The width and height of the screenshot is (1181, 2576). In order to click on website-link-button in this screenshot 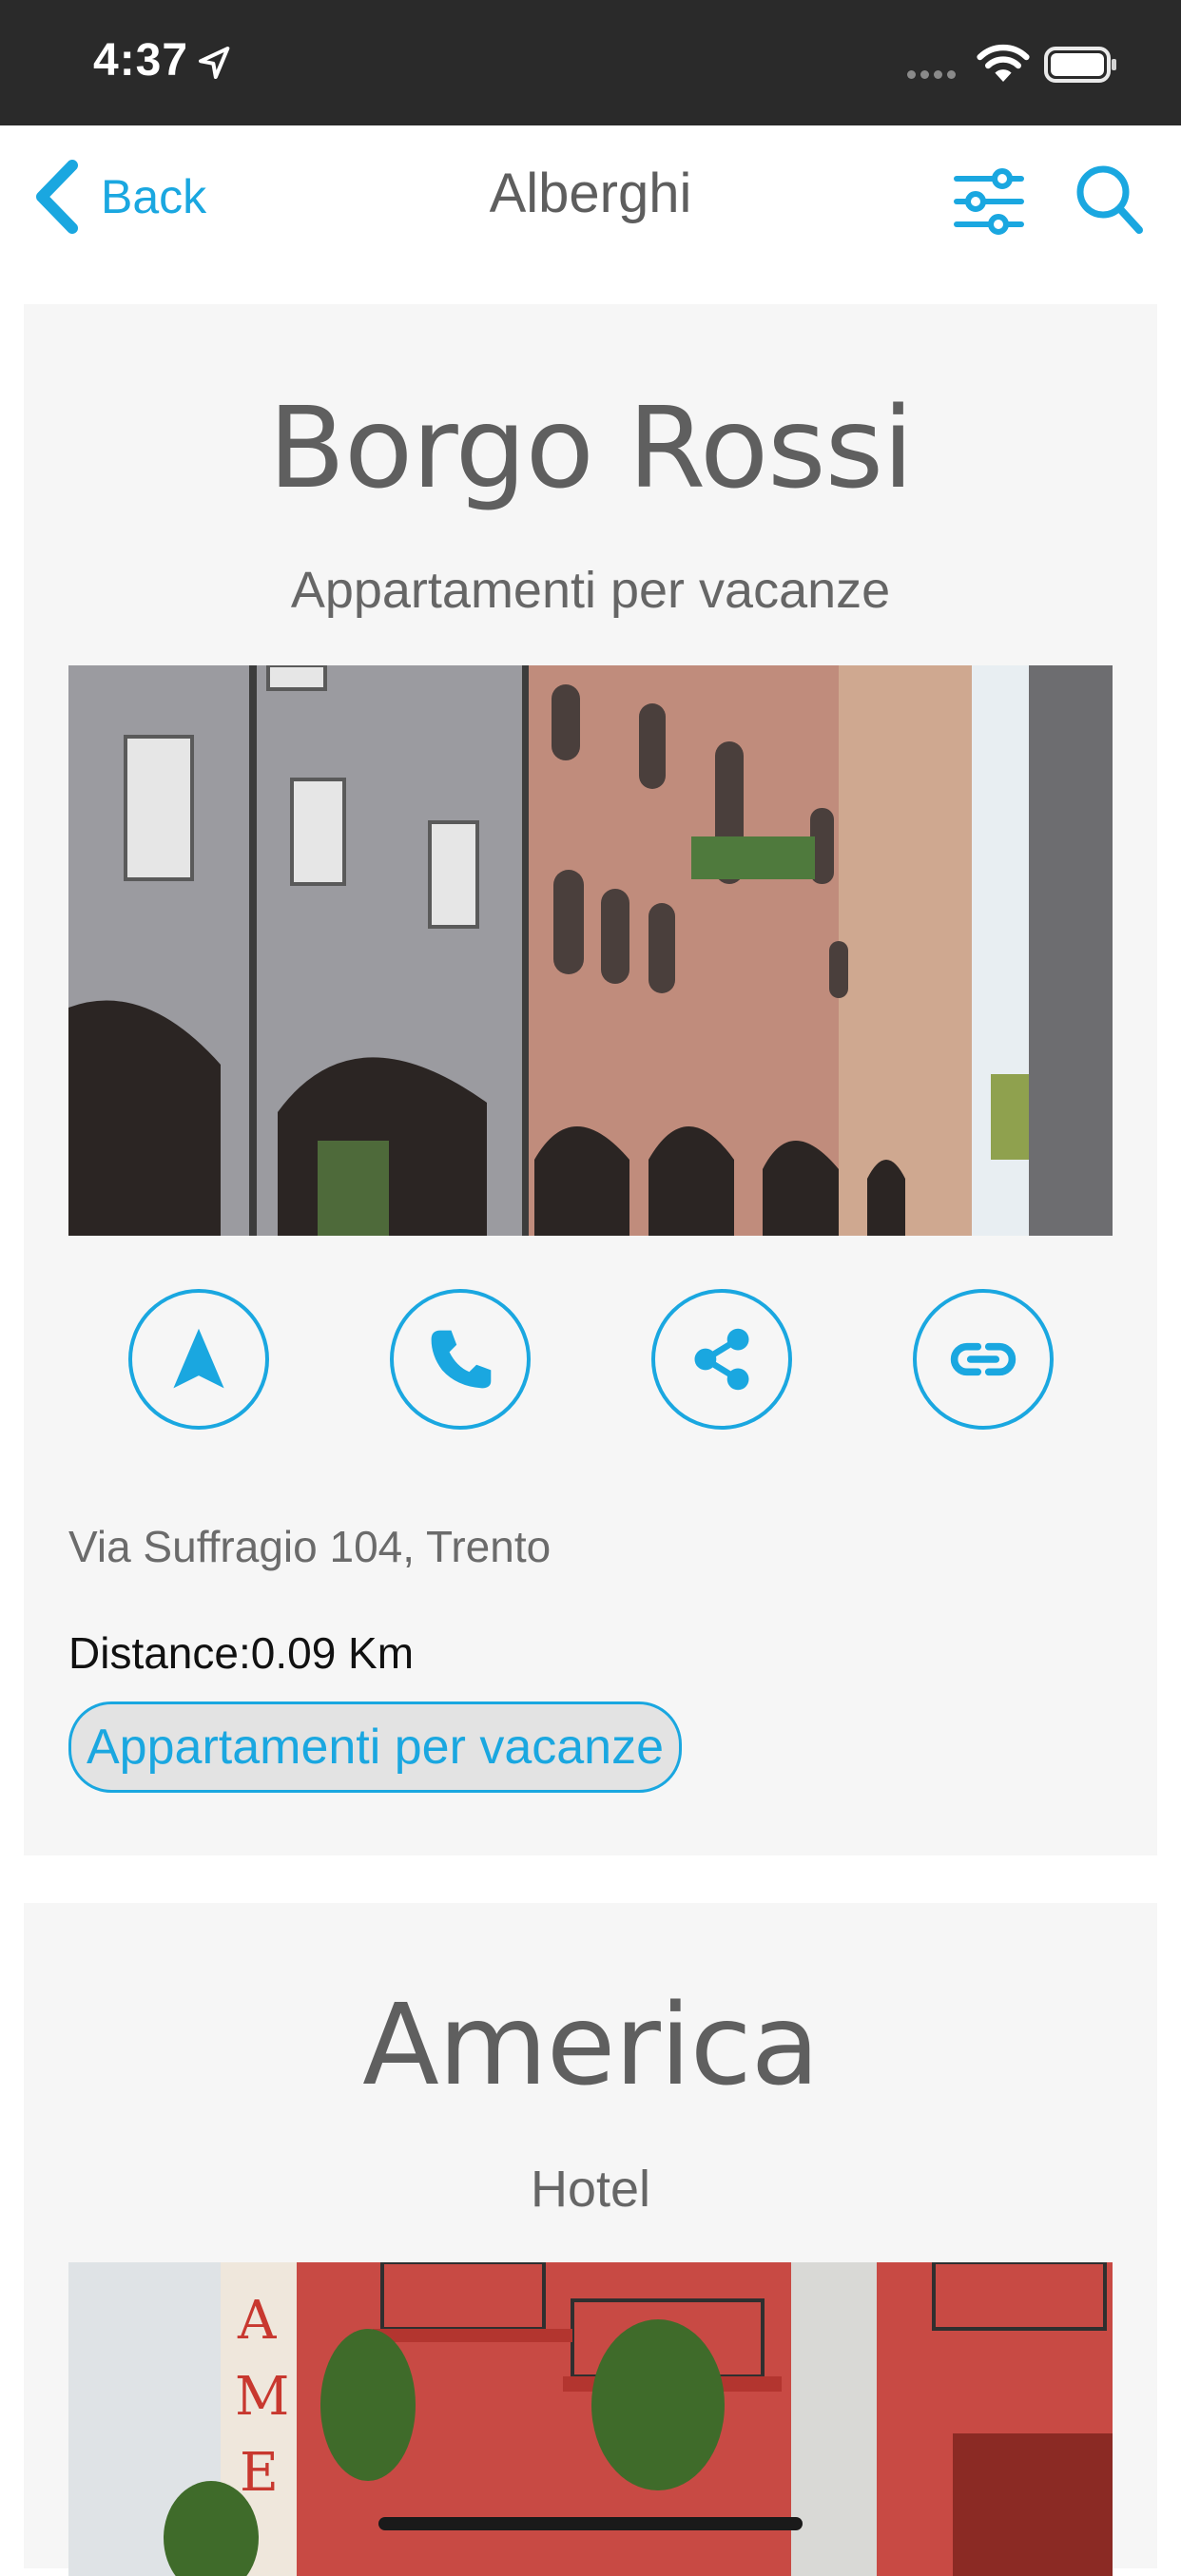, I will do `click(983, 1360)`.